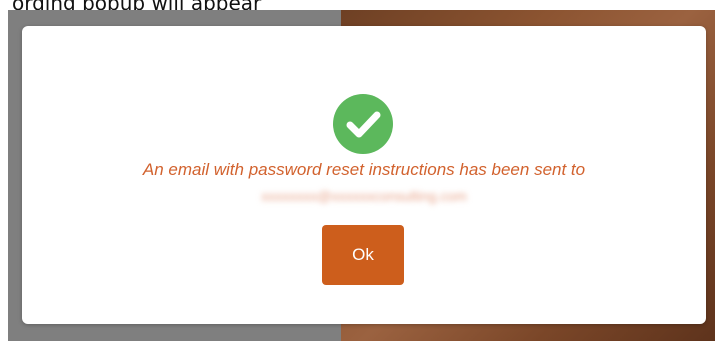 Image resolution: width=715 pixels, height=341 pixels. Describe the element at coordinates (363, 255) in the screenshot. I see `ok-button: Ok` at that location.